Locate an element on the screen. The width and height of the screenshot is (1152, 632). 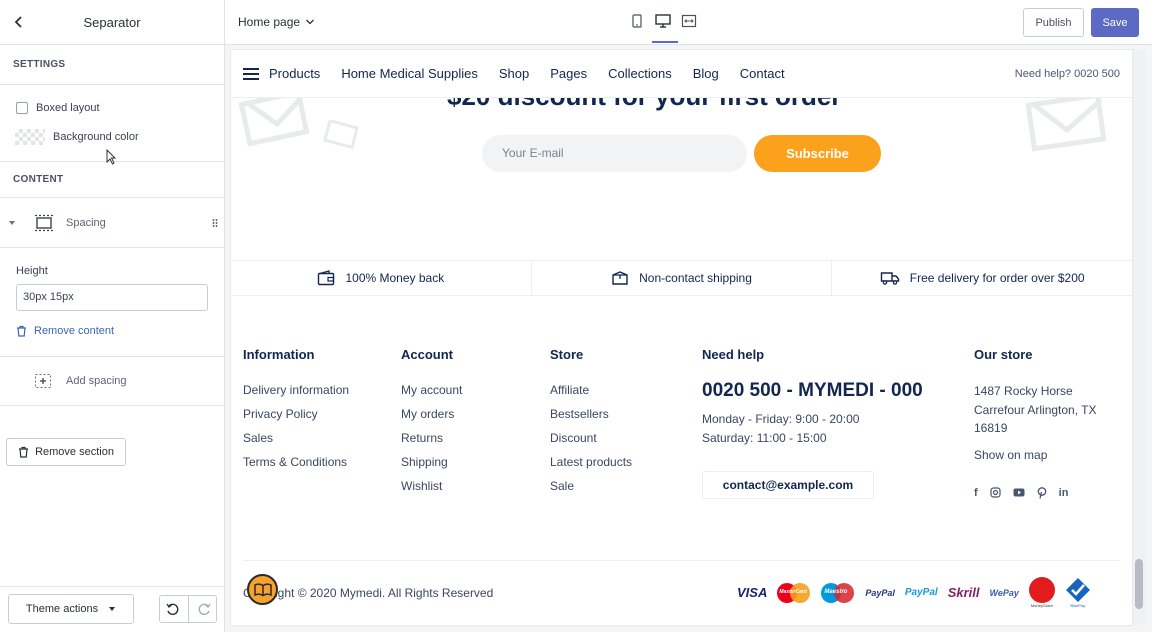
footer-address-line: Carrefour Arlington, TX is located at coordinates (1035, 410).